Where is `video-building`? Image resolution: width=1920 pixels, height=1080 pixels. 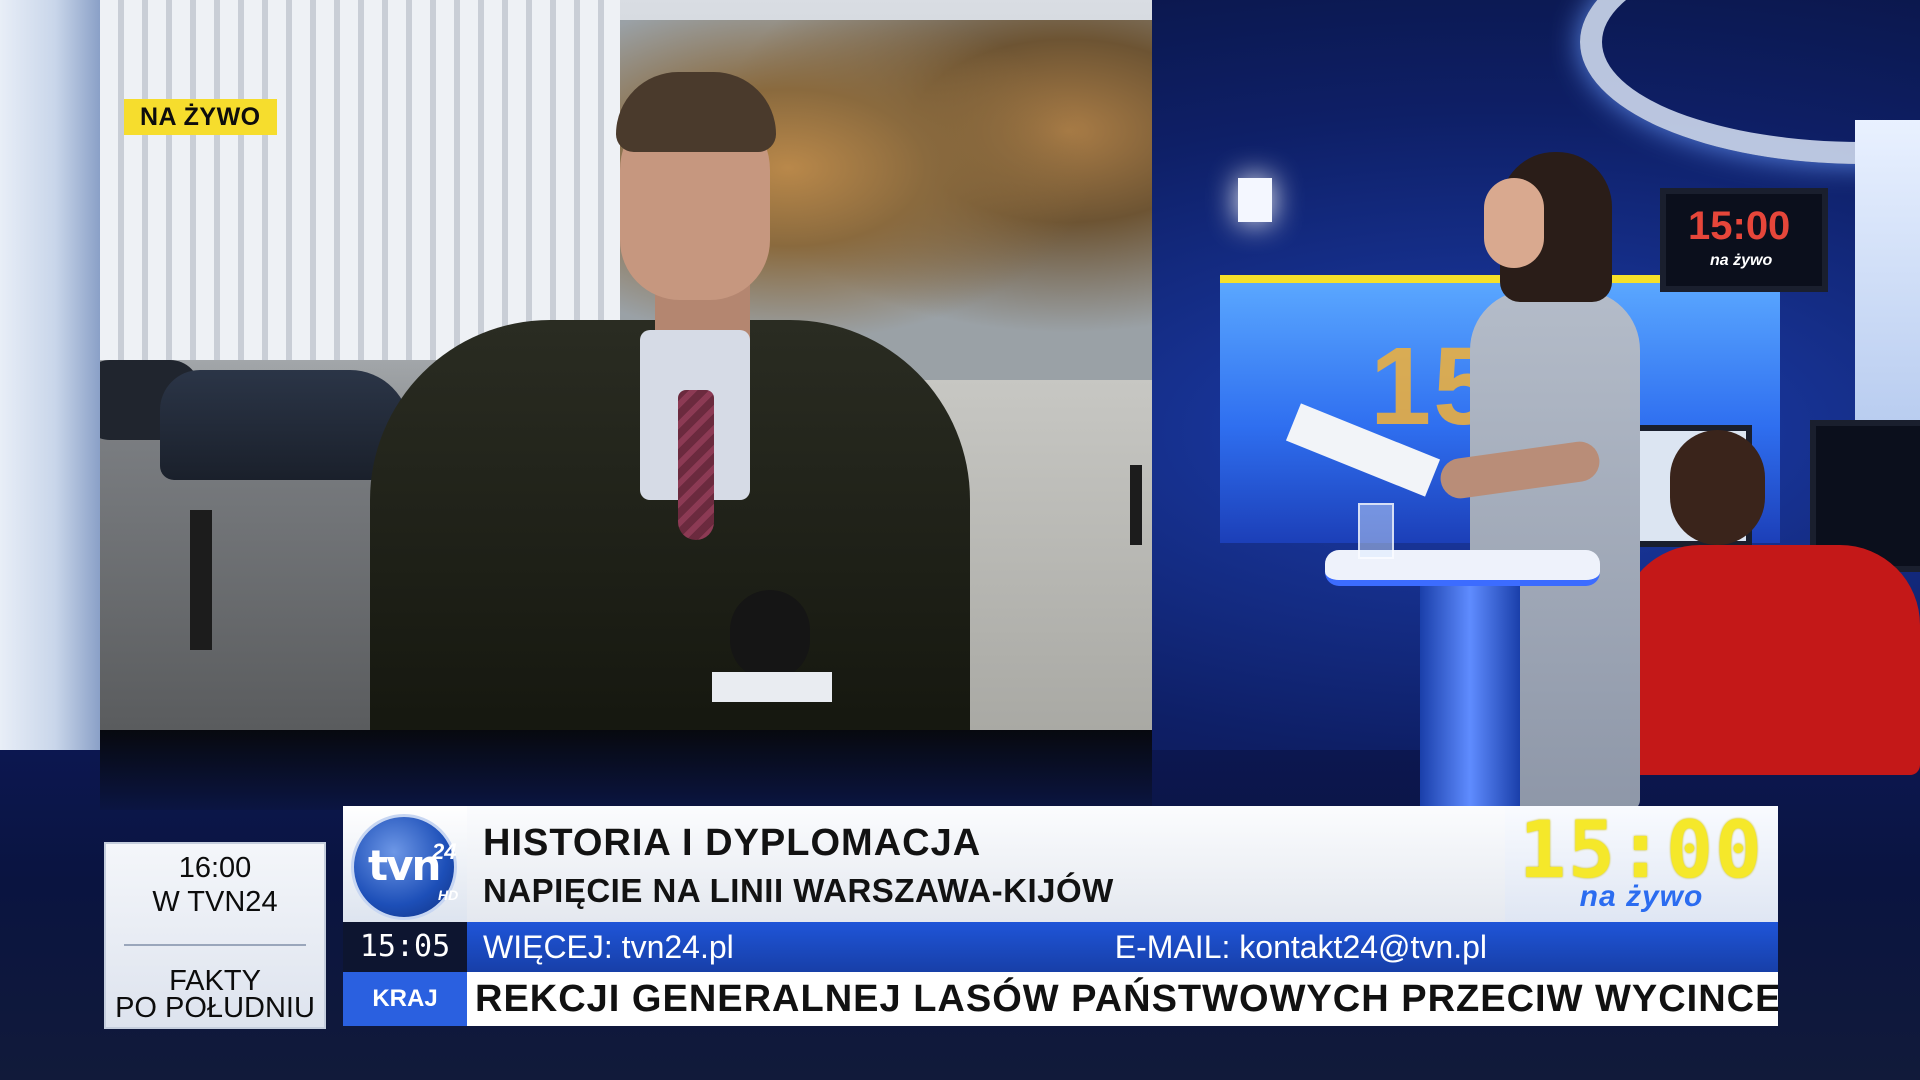 video-building is located at coordinates (360, 180).